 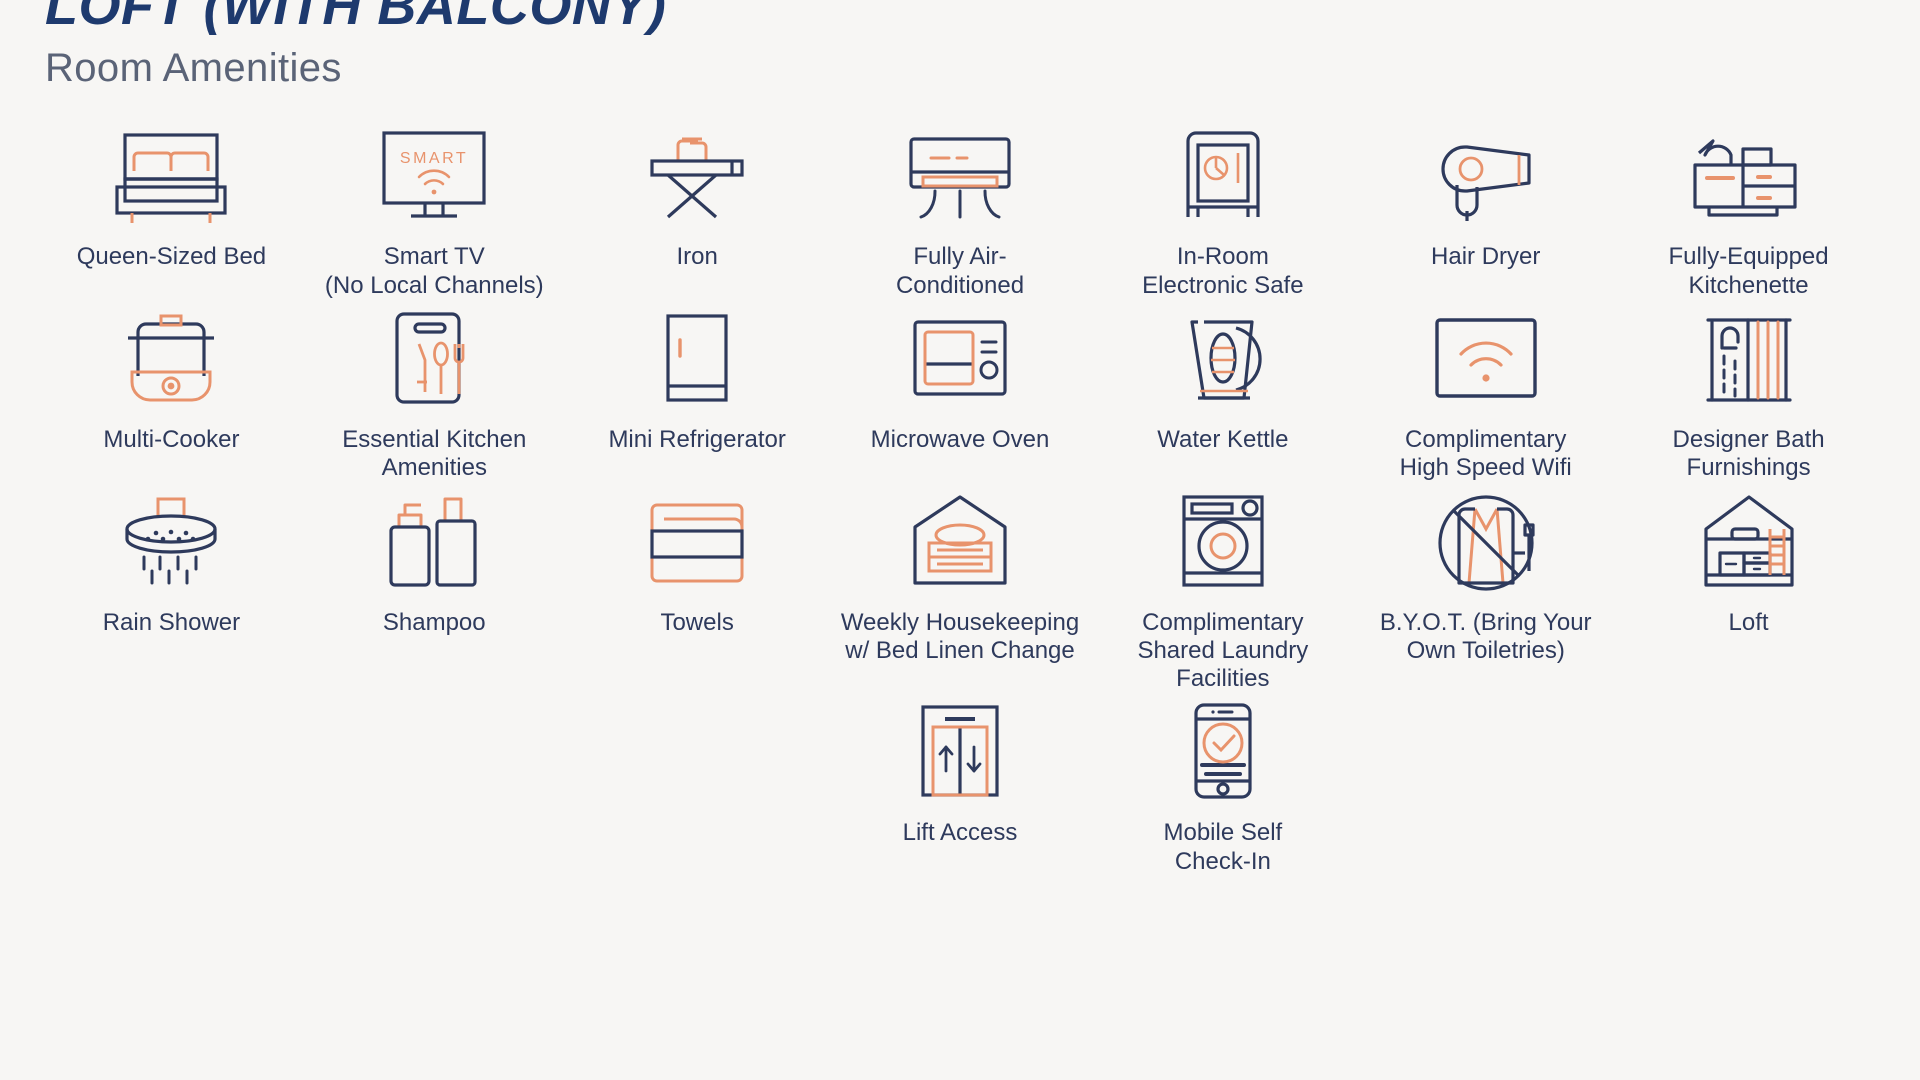 What do you see at coordinates (1223, 175) in the screenshot?
I see `safe-icon` at bounding box center [1223, 175].